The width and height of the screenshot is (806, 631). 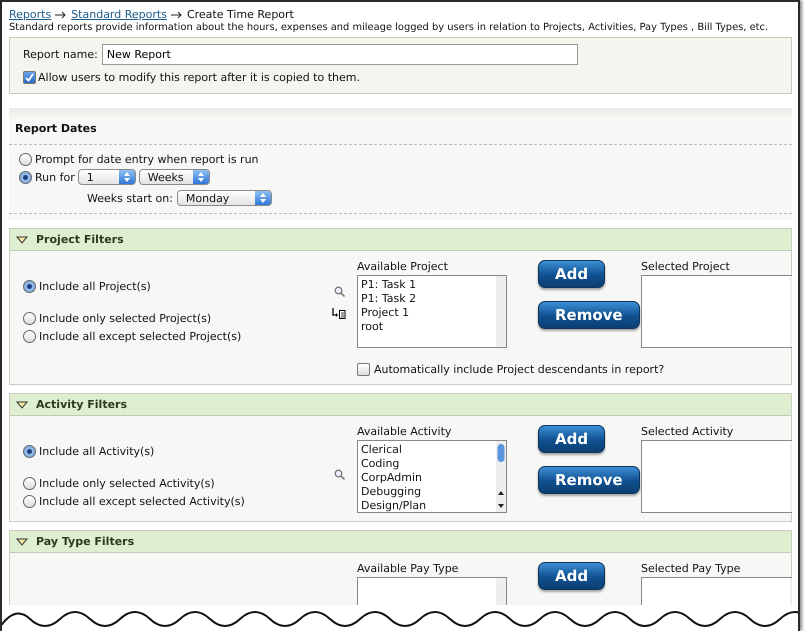 What do you see at coordinates (339, 313) in the screenshot?
I see `arrow-list-icon` at bounding box center [339, 313].